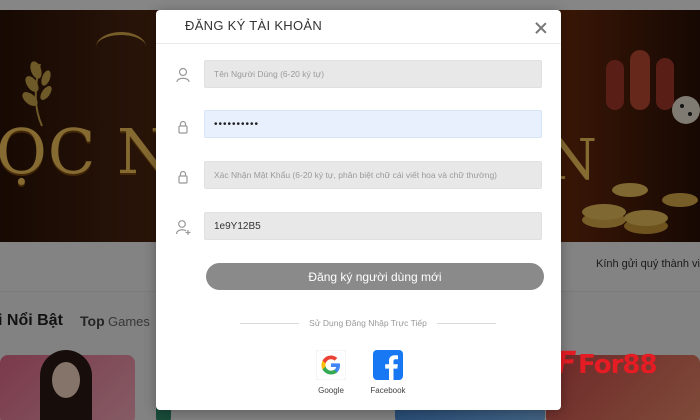 The height and width of the screenshot is (420, 700). I want to click on modal-title: ĐĂNG KÝ TÀI KHOẢN, so click(254, 25).